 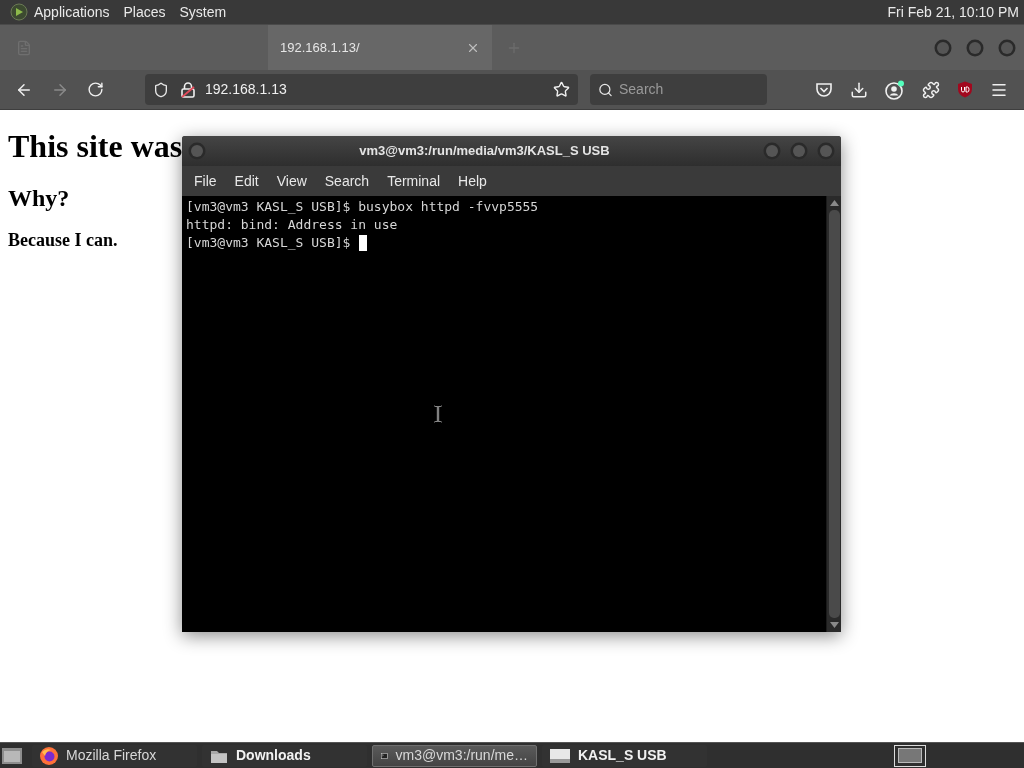 I want to click on close-button, so click(x=1007, y=47).